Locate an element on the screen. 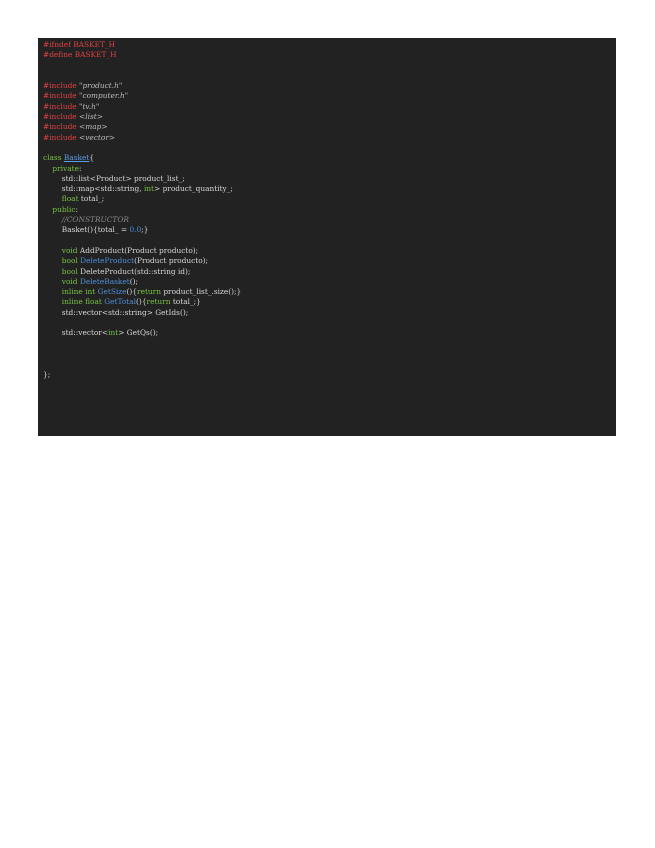 Image resolution: width=655 pixels, height=848 pixels. code-token: inline float is located at coordinates (81, 302).